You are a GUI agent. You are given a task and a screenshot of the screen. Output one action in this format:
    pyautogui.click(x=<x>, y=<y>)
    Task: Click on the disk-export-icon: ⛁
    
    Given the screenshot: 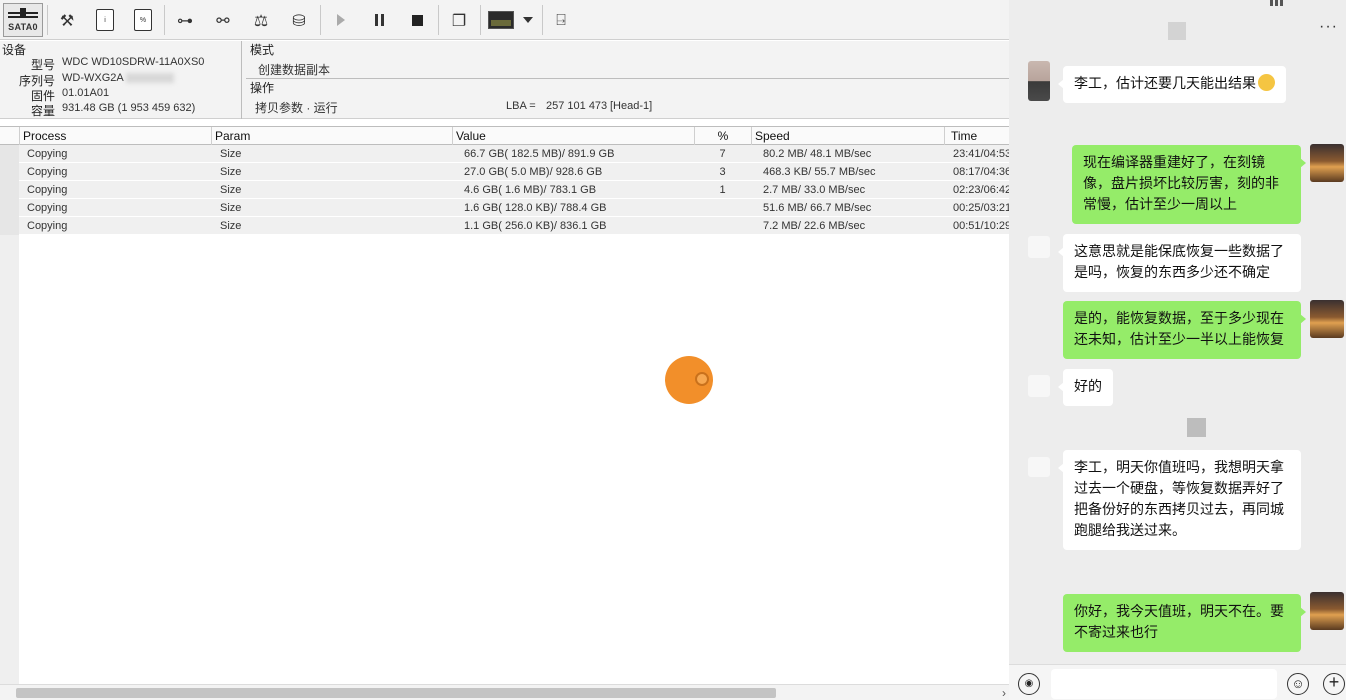 What is the action you would take?
    pyautogui.click(x=299, y=20)
    